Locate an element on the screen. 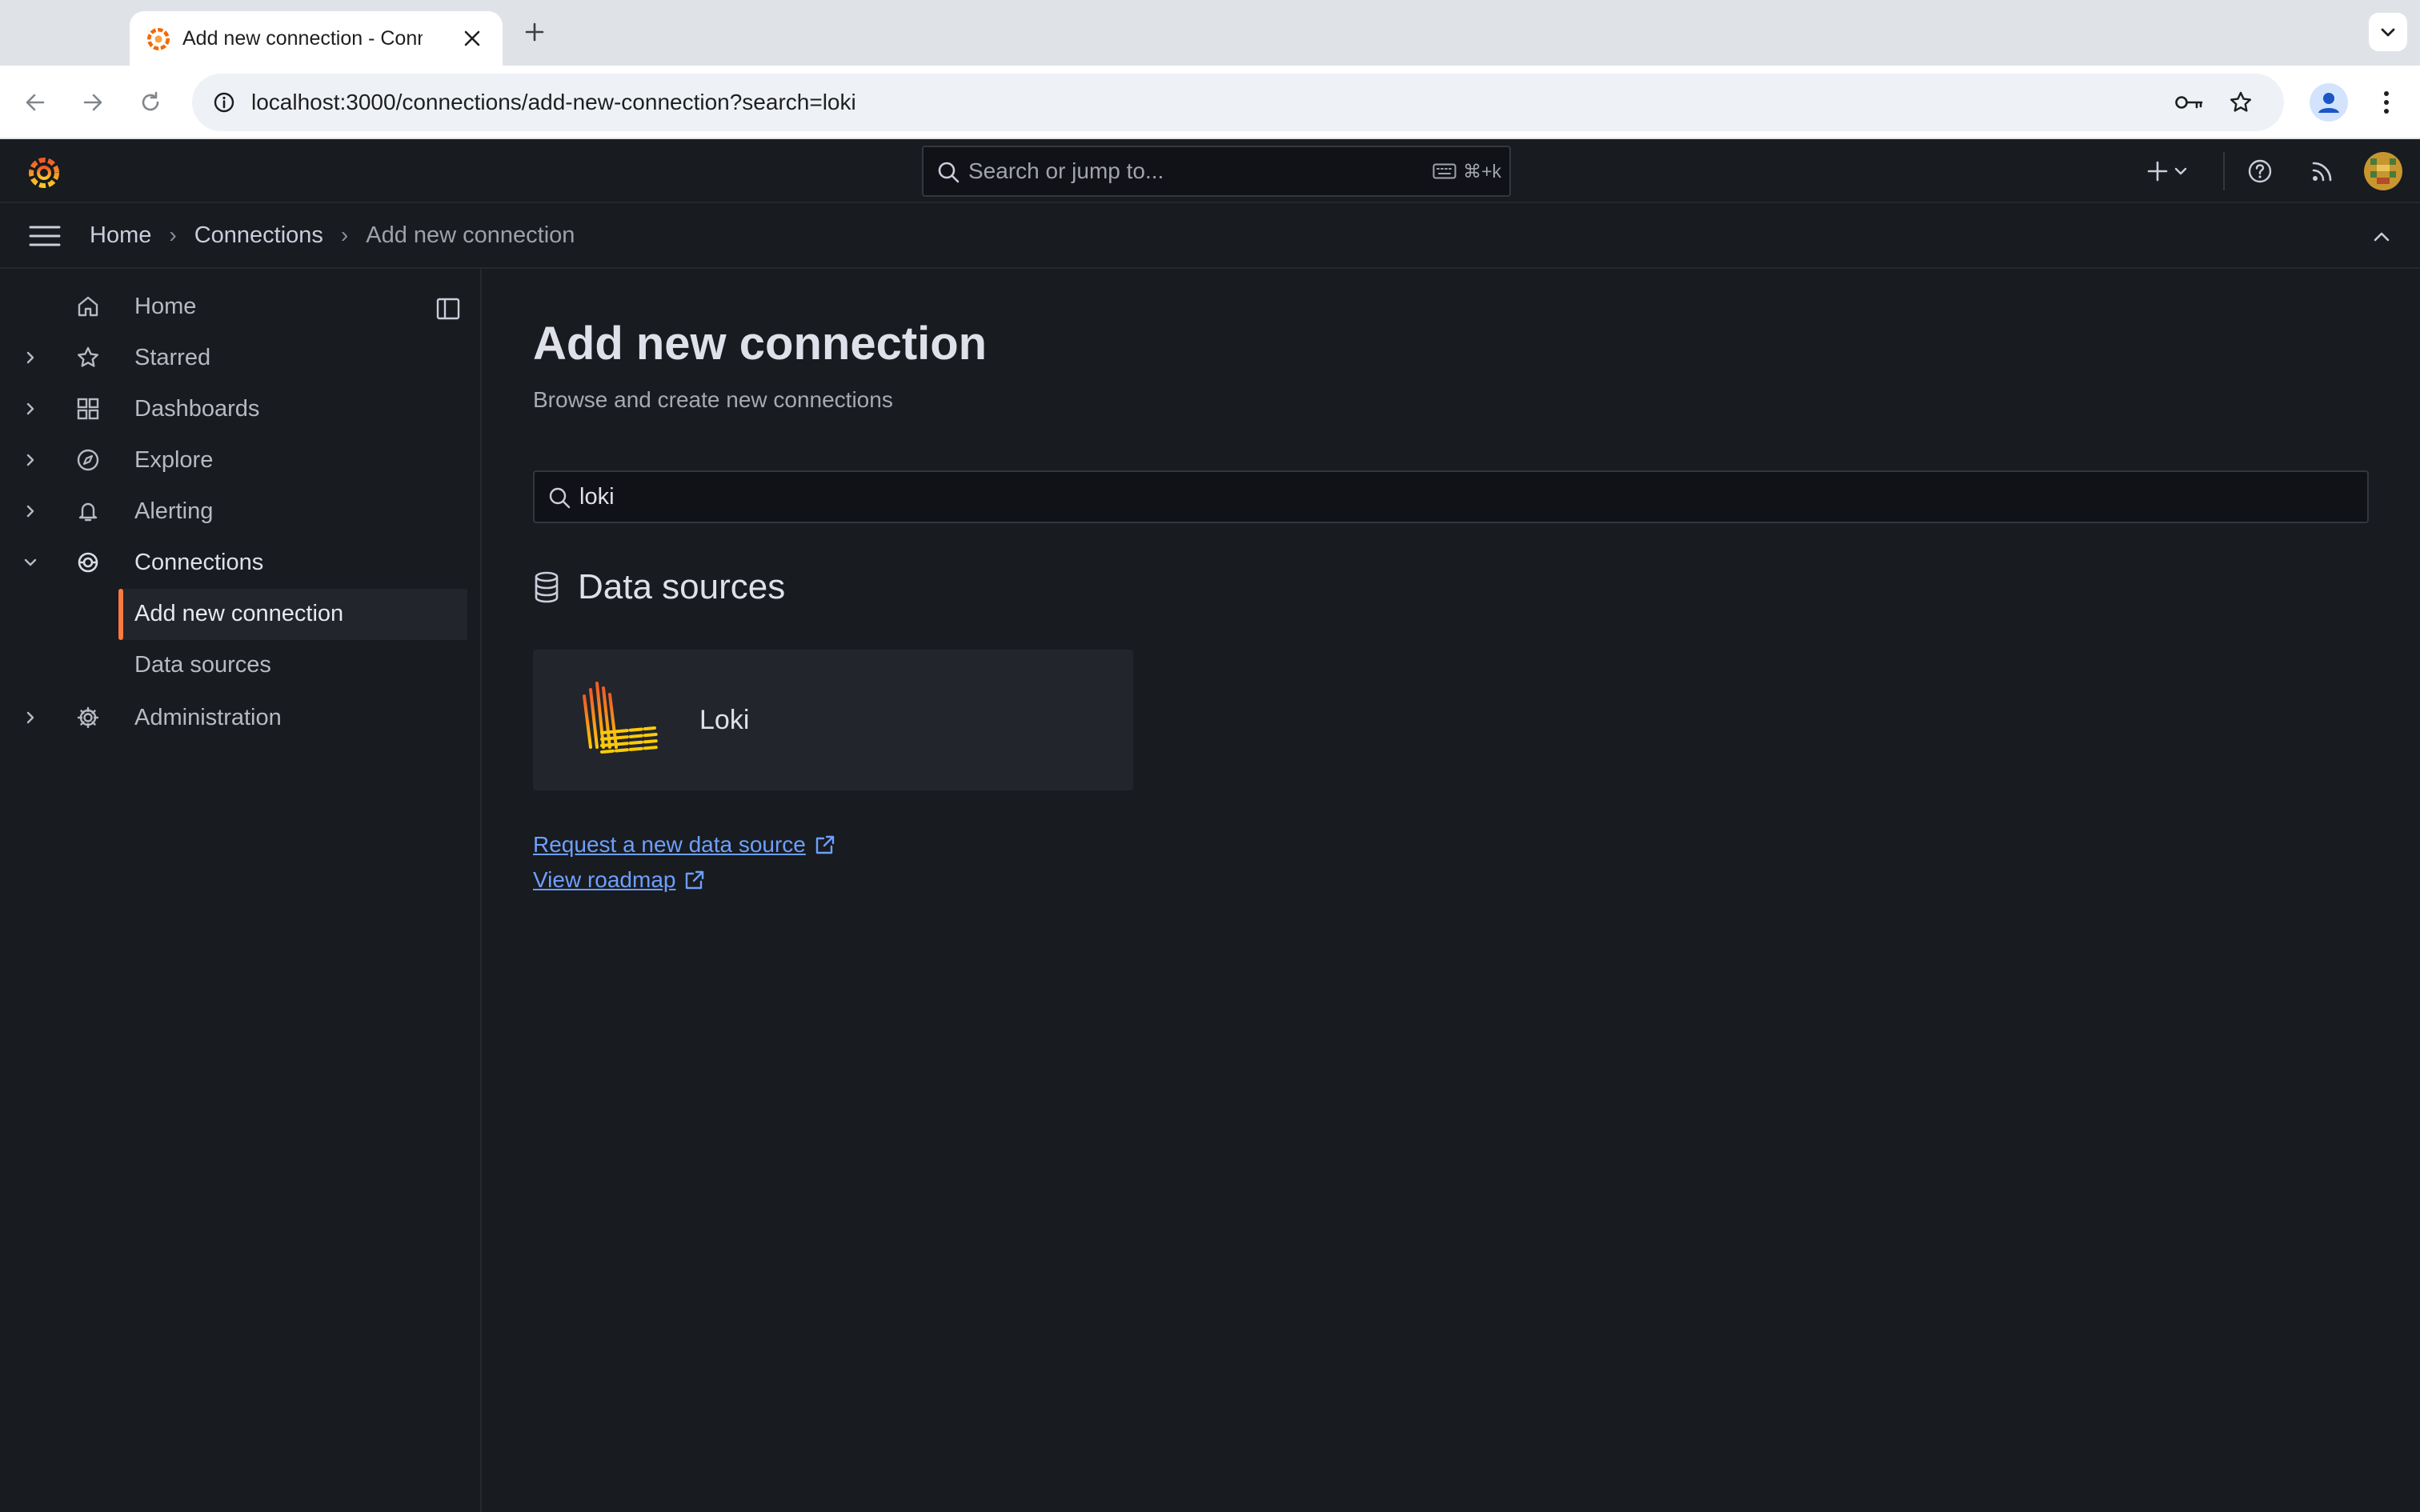 The width and height of the screenshot is (2420, 1512). loki-datasource-card: Loki is located at coordinates (833, 720).